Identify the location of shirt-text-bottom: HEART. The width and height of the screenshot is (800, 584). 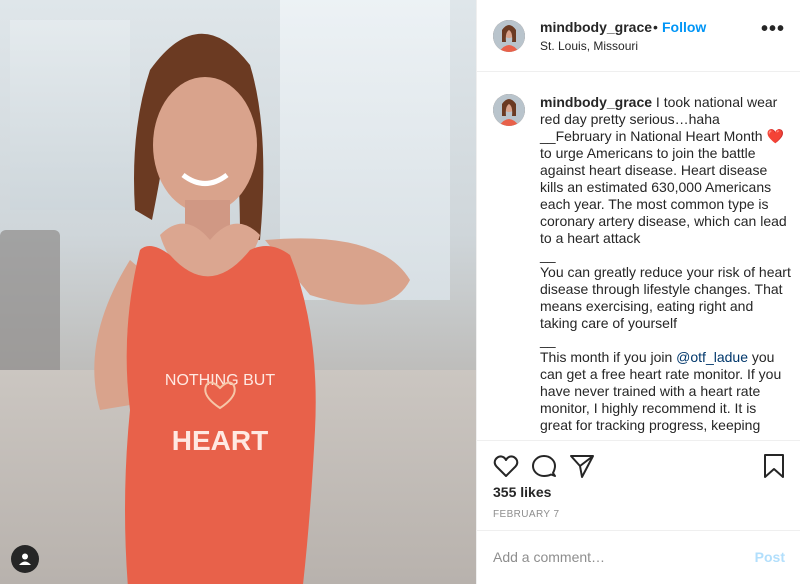
(220, 440).